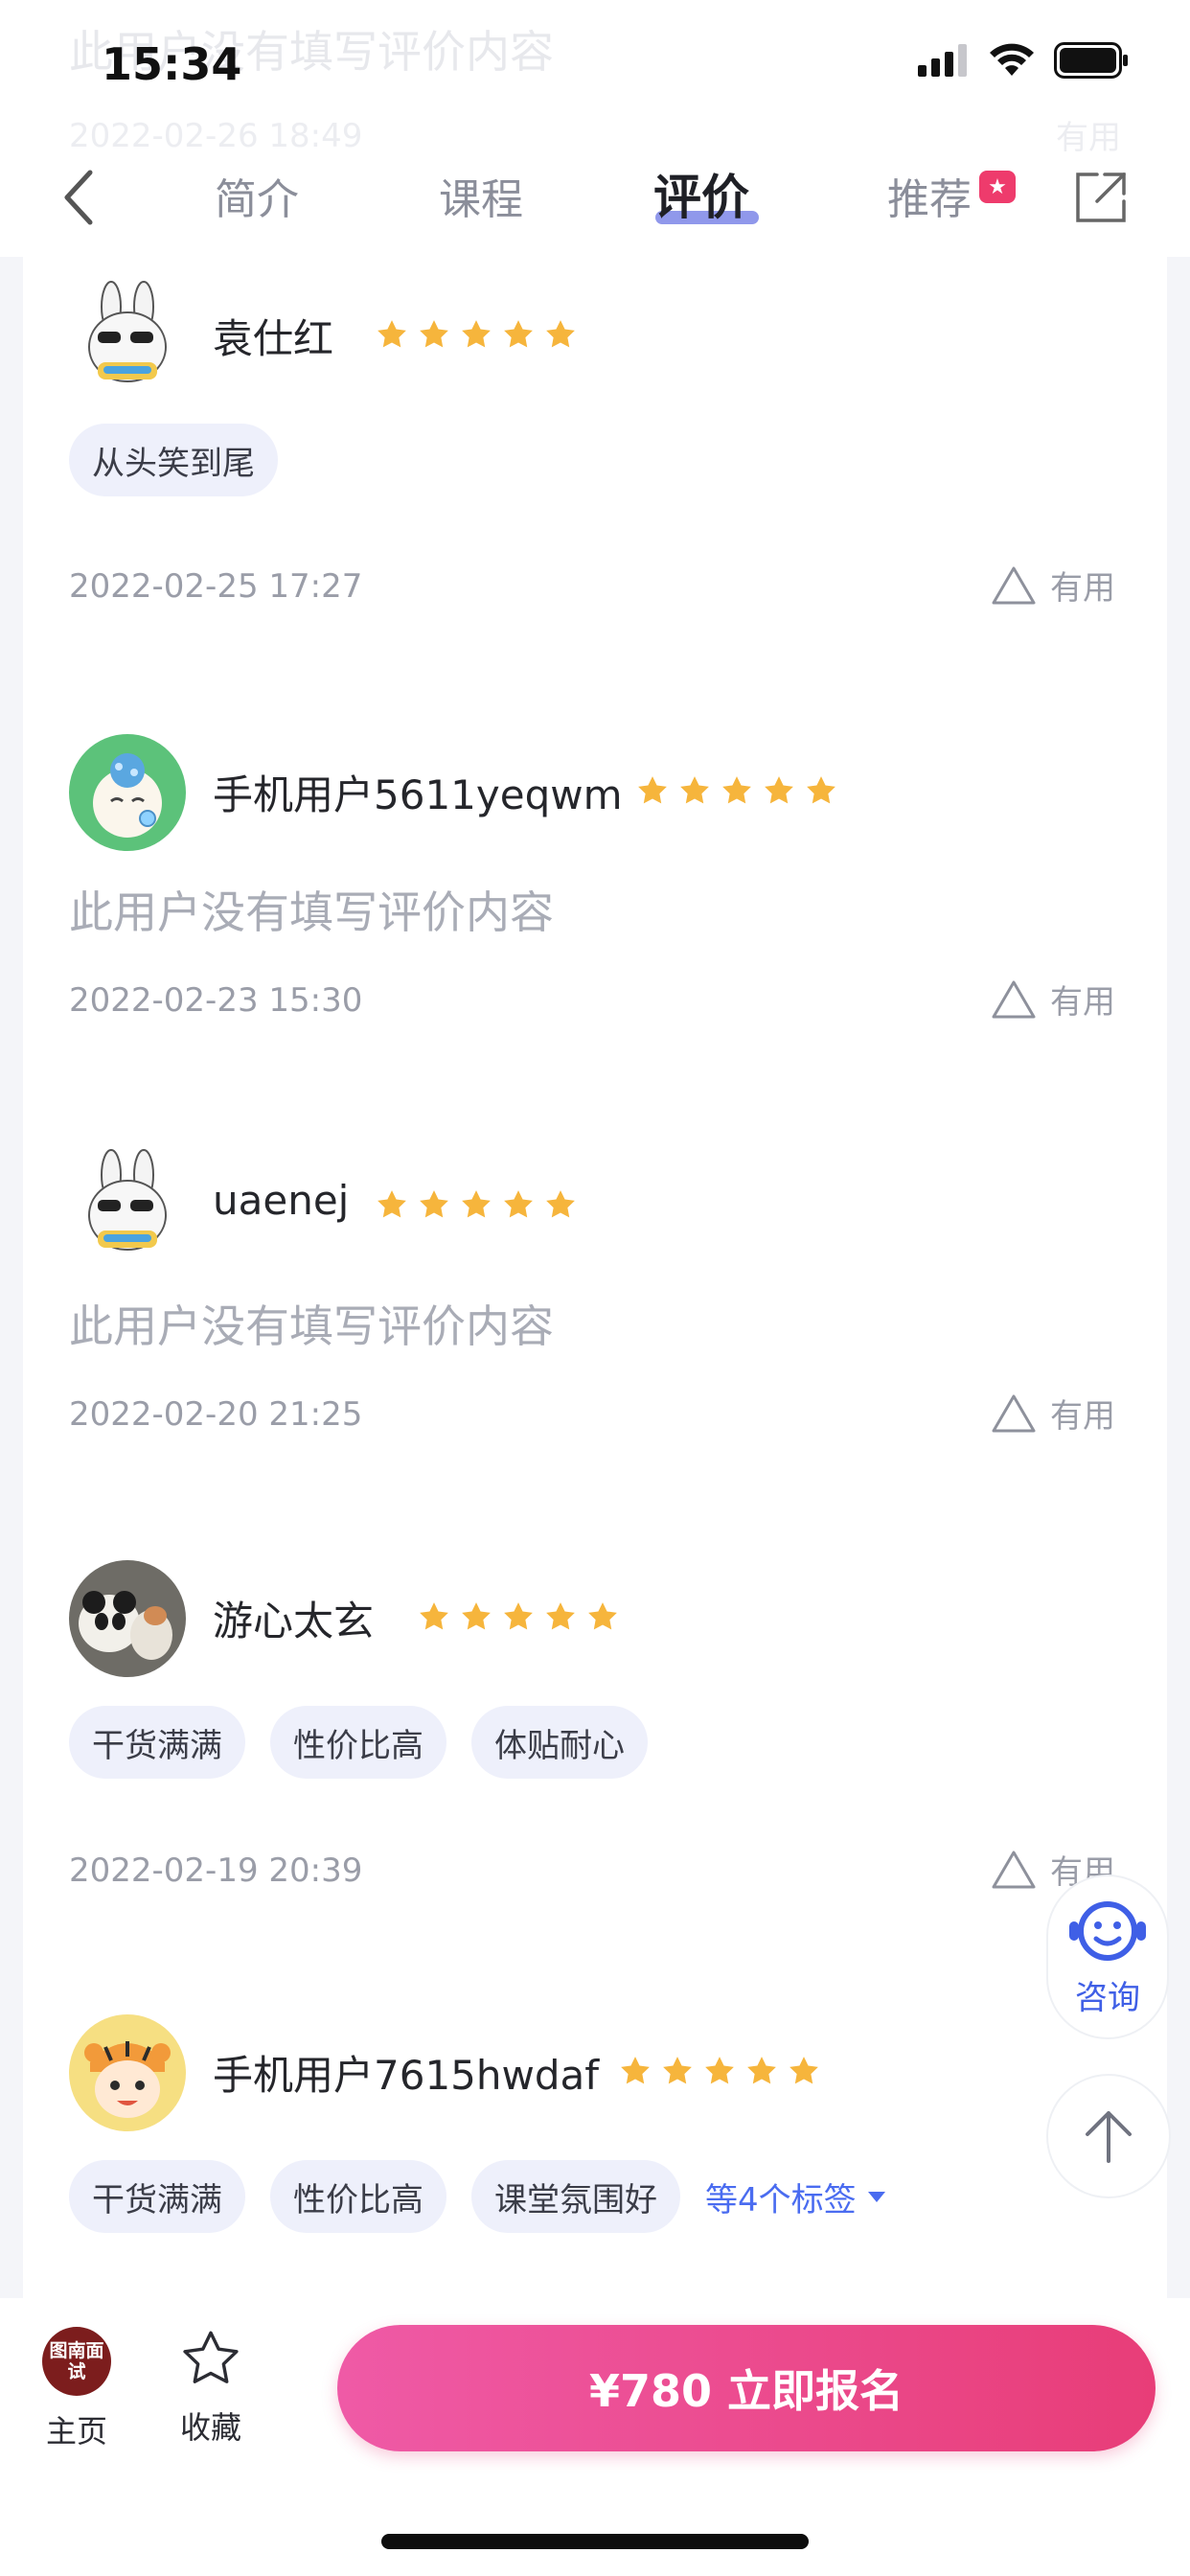 The image size is (1190, 2576). I want to click on brand-logo-icon: 图南面试, so click(76, 2361).